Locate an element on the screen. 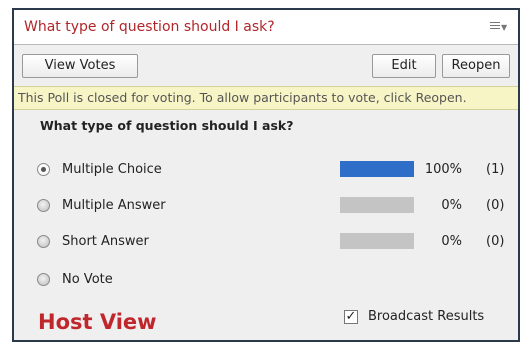 This screenshot has width=530, height=350. option-label: Multiple Choice is located at coordinates (112, 169).